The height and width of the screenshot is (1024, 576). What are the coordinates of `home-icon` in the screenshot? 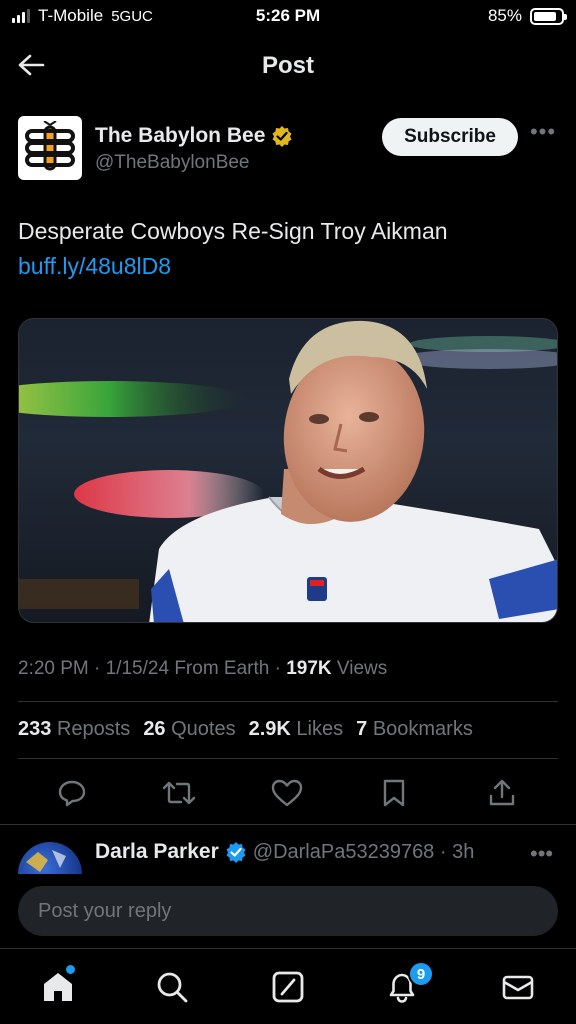 It's located at (58, 987).